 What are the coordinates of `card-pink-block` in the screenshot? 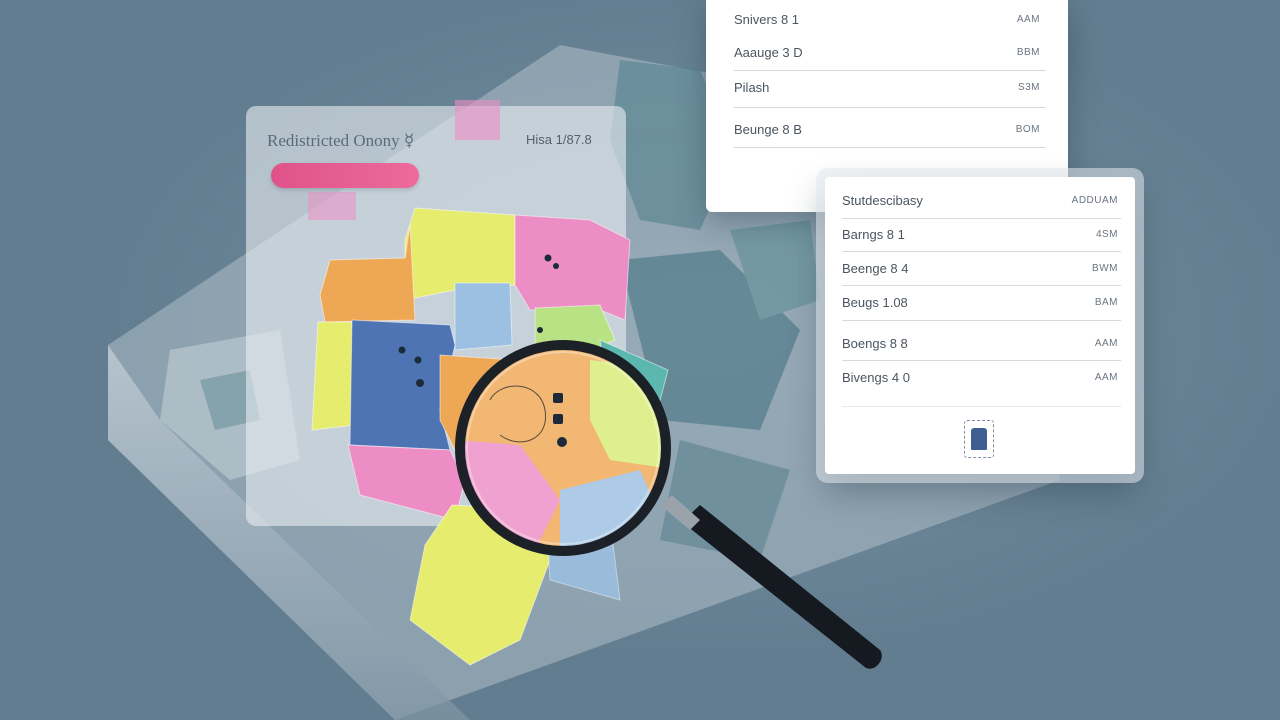 It's located at (477, 120).